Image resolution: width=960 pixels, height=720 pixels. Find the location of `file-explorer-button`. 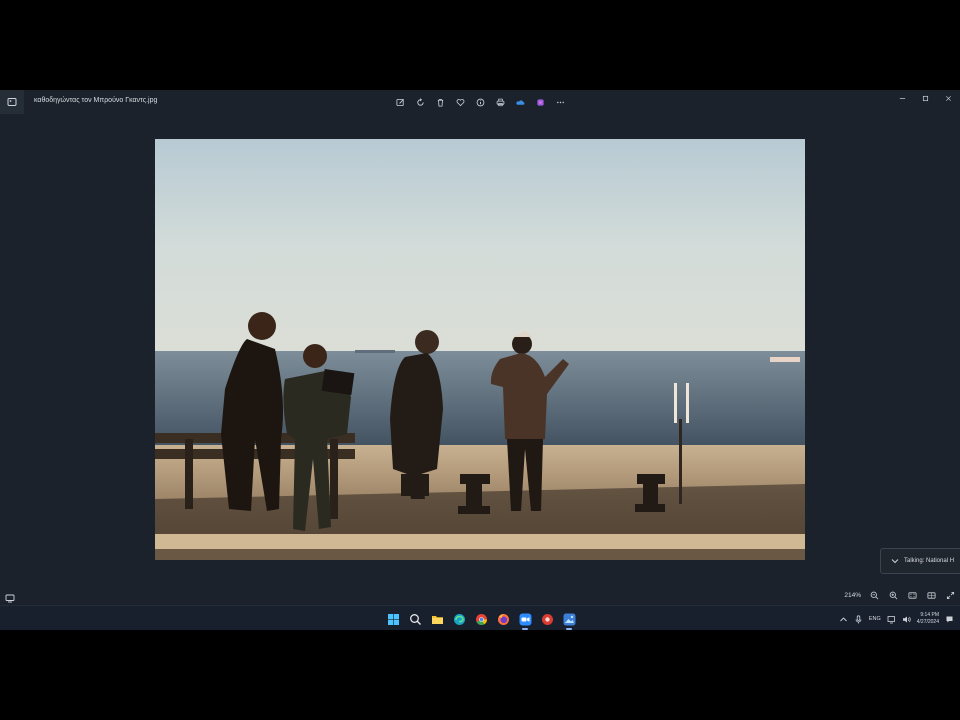

file-explorer-button is located at coordinates (437, 619).